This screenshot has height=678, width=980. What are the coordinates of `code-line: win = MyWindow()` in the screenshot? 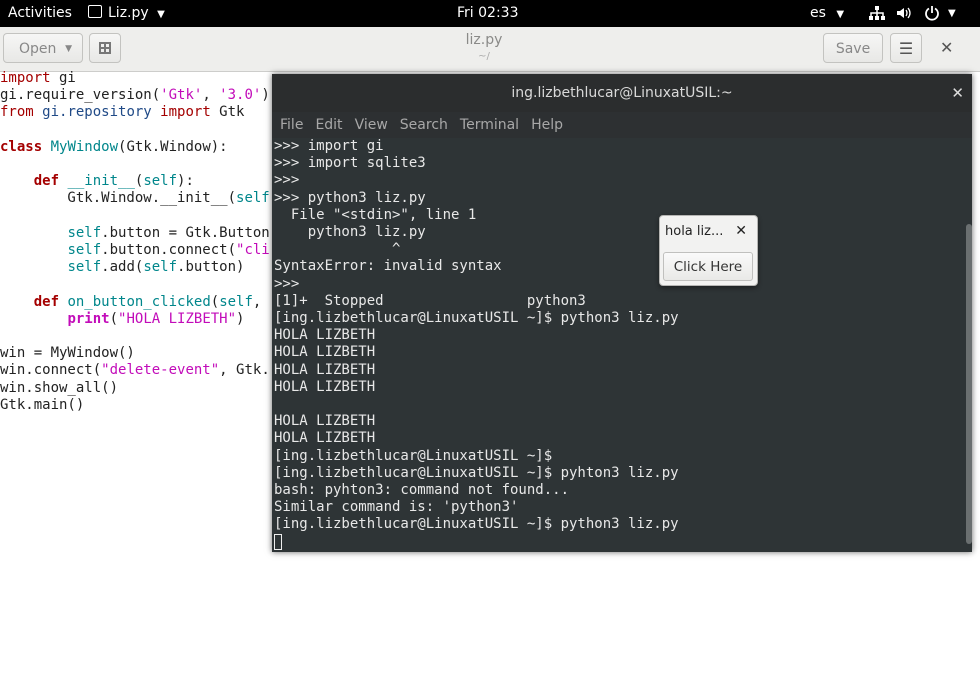 It's located at (67, 353).